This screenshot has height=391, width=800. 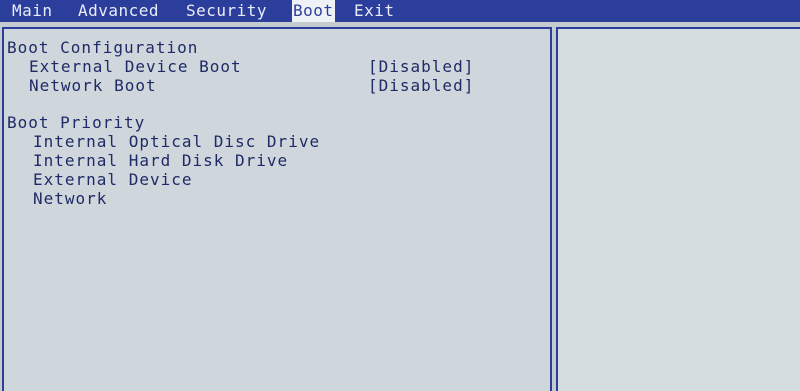 I want to click on external-device-boot-value: [Disabled], so click(x=421, y=67).